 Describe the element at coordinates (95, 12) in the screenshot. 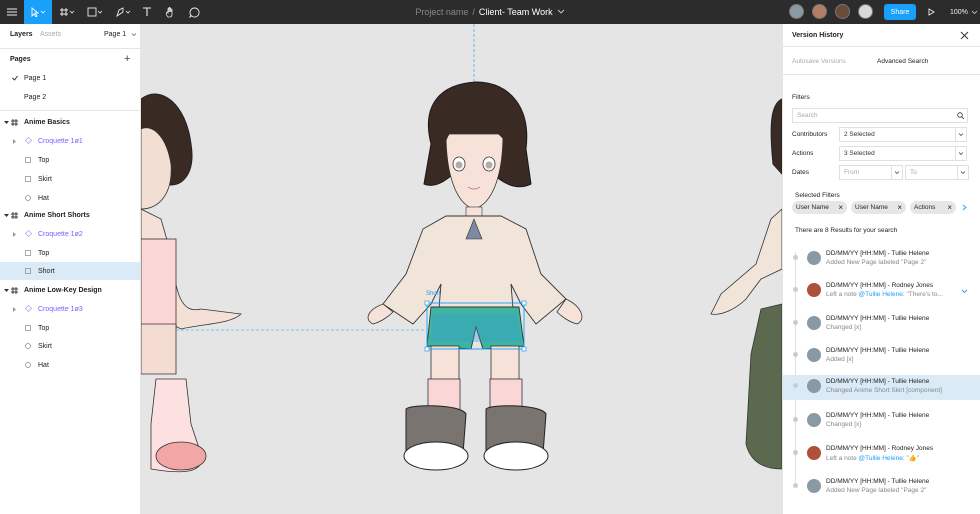

I see `shape-tool-icon` at that location.